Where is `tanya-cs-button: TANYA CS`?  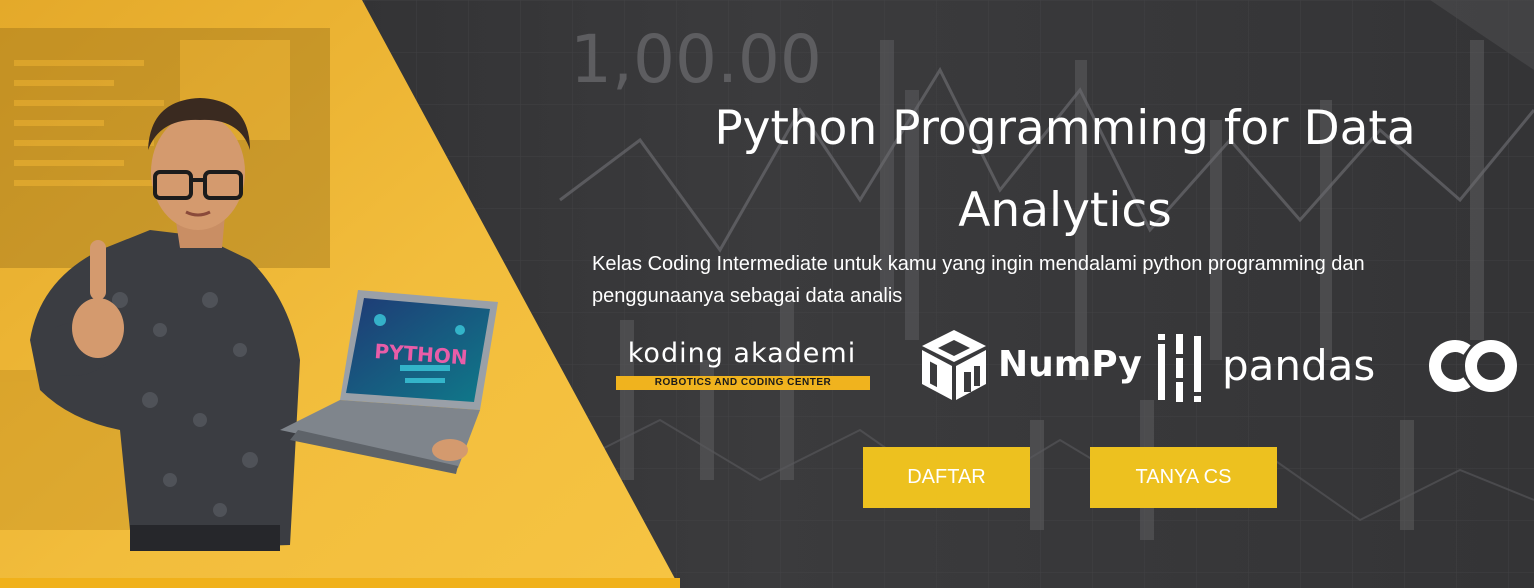 tanya-cs-button: TANYA CS is located at coordinates (1183, 477).